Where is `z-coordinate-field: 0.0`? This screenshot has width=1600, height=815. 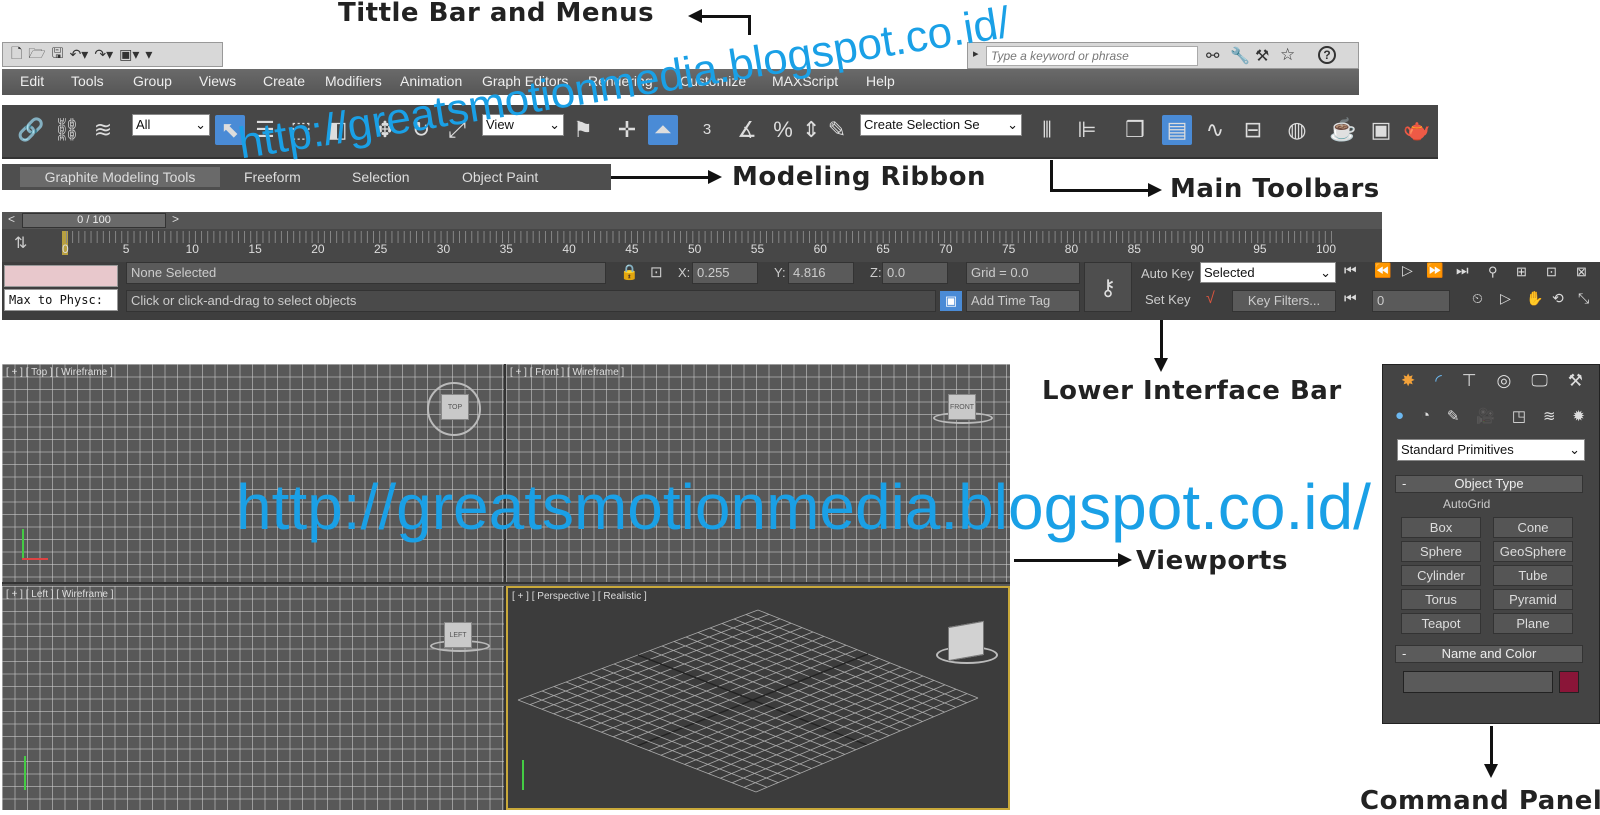
z-coordinate-field: 0.0 is located at coordinates (915, 273).